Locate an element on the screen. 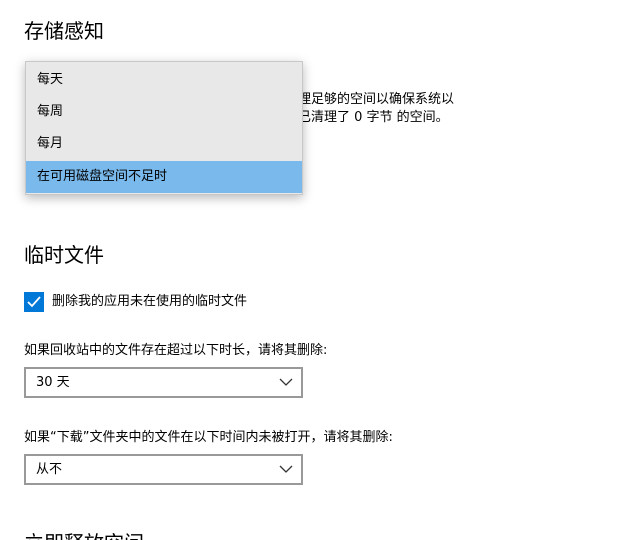 The width and height of the screenshot is (640, 540). free-up-space-title: 立即释放空间 is located at coordinates (84, 535).